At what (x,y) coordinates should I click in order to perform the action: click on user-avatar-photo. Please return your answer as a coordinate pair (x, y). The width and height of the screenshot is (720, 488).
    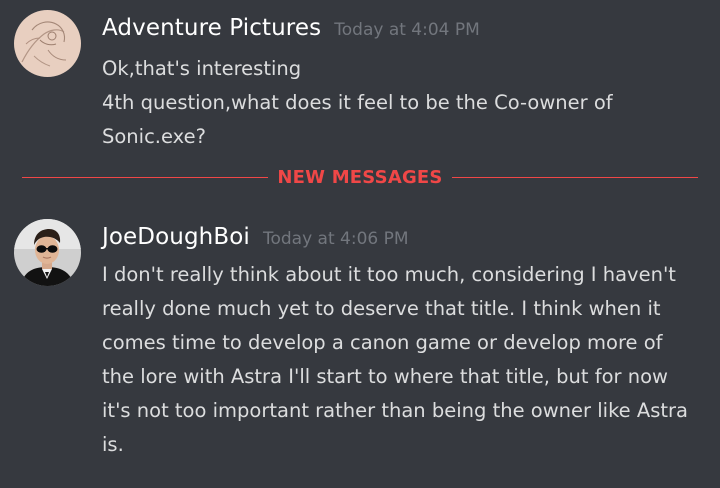
    Looking at the image, I should click on (47, 252).